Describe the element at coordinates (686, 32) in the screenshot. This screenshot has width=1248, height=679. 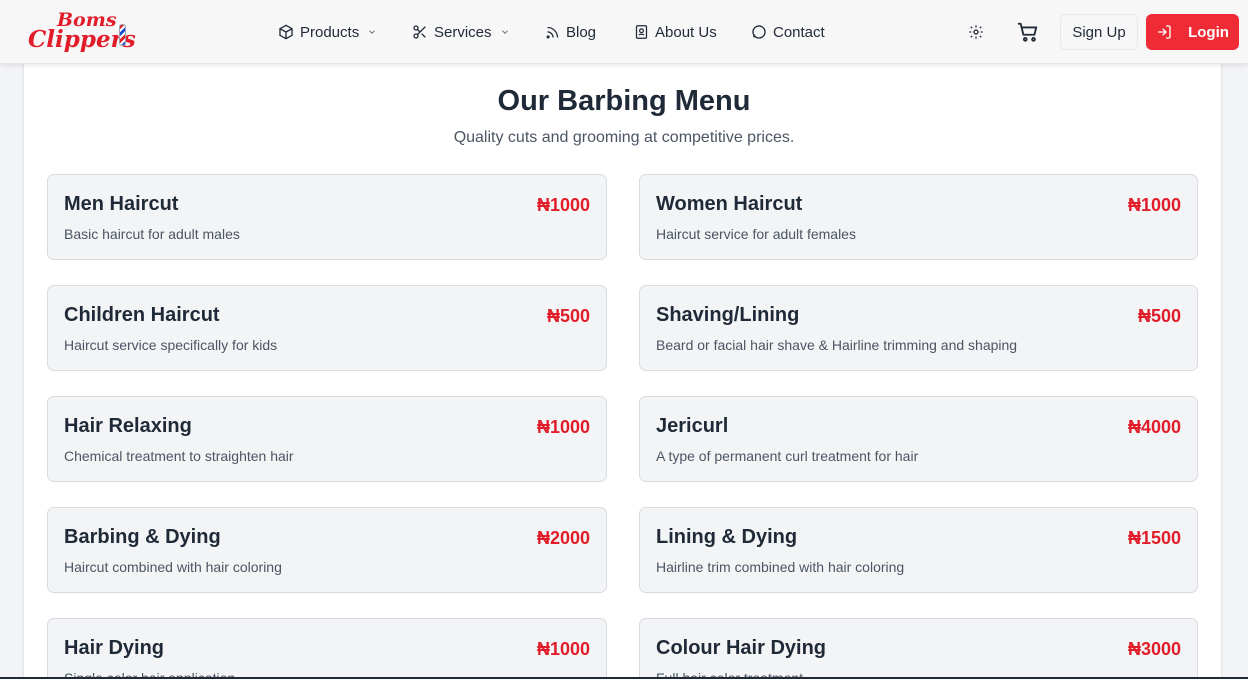
I see `nav-about-label: About Us` at that location.